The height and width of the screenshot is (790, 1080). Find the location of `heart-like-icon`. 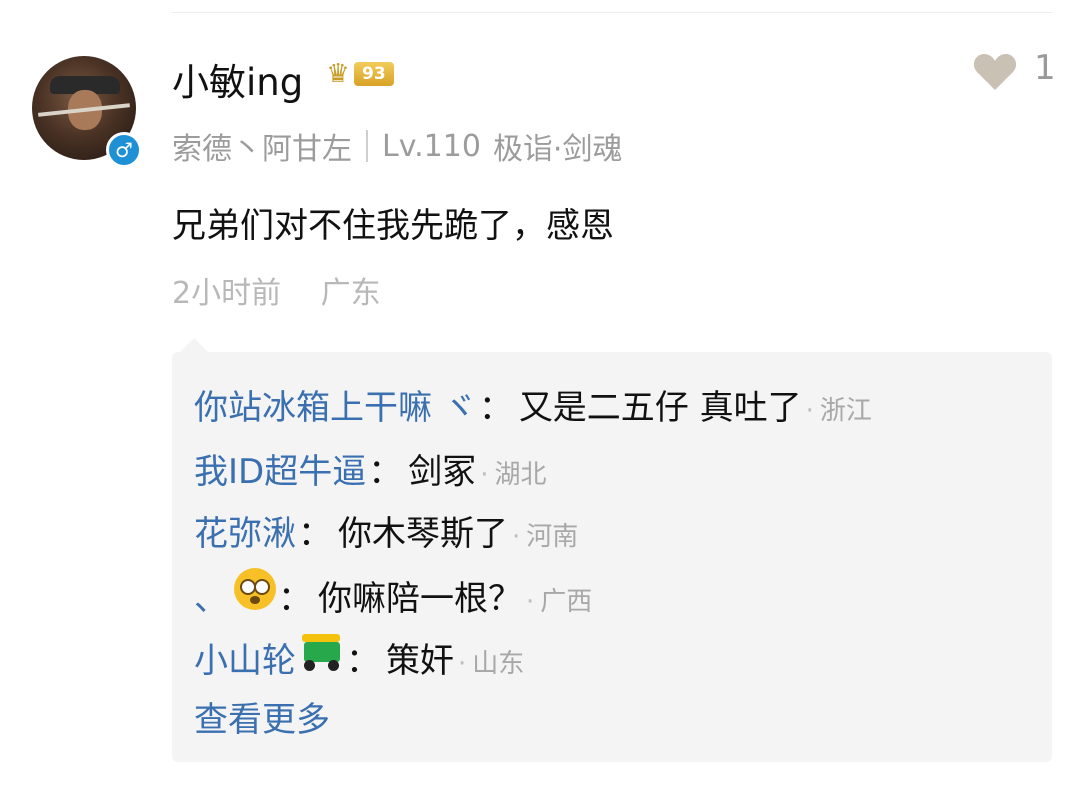

heart-like-icon is located at coordinates (995, 72).